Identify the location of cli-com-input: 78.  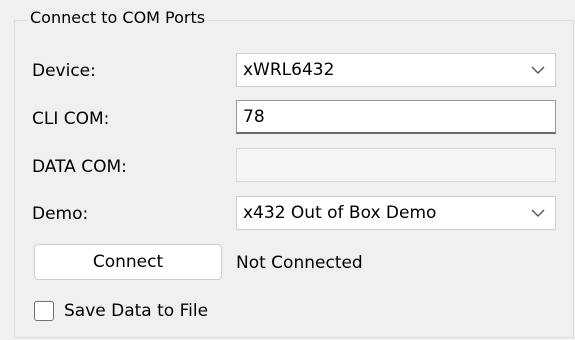
(396, 117).